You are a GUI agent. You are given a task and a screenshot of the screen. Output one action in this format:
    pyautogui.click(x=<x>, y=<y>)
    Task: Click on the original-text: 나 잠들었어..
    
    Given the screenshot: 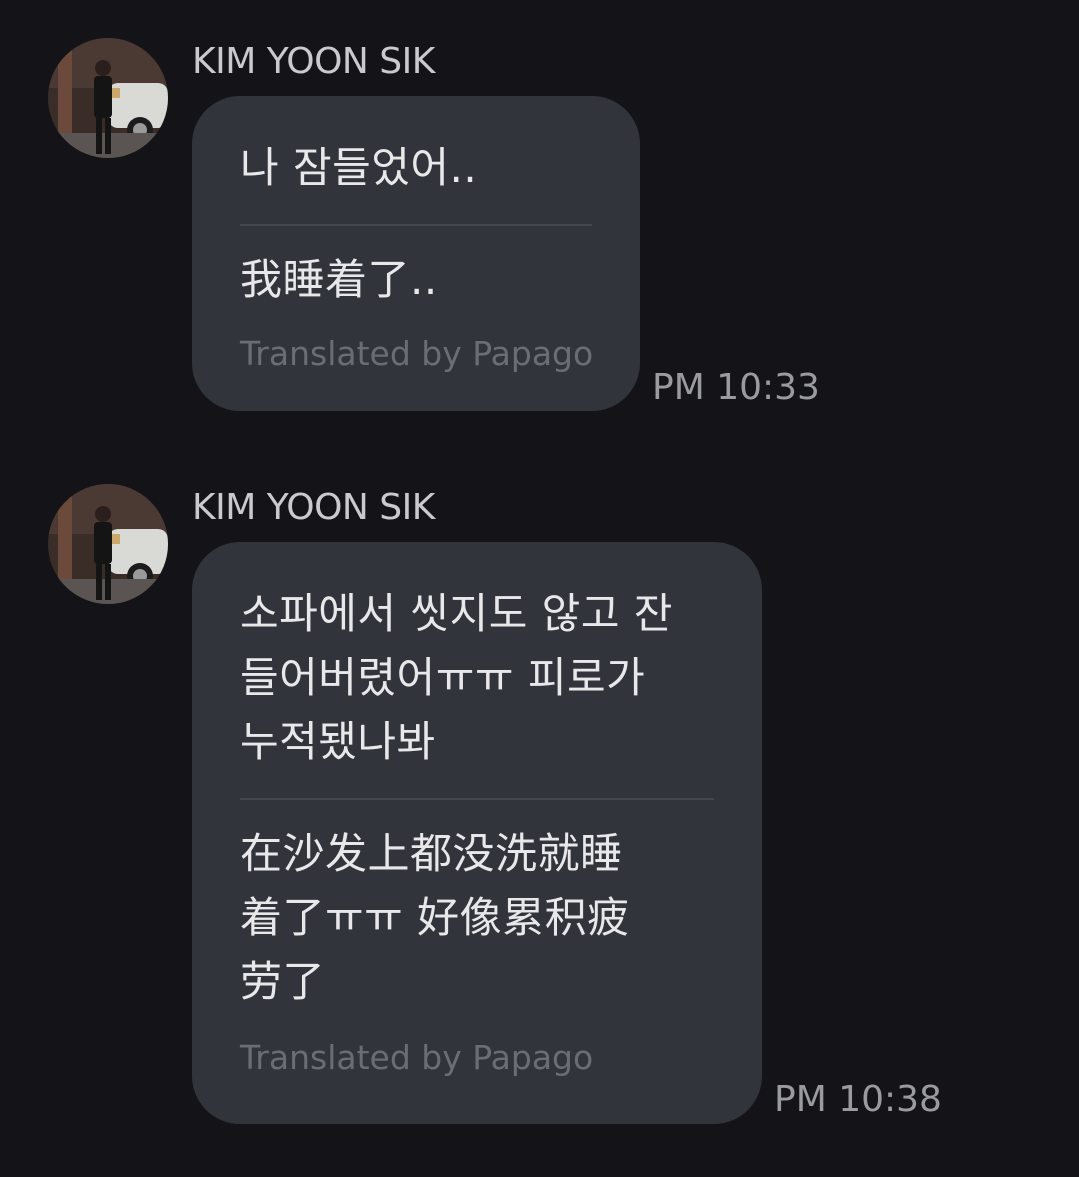 What is the action you would take?
    pyautogui.click(x=359, y=167)
    